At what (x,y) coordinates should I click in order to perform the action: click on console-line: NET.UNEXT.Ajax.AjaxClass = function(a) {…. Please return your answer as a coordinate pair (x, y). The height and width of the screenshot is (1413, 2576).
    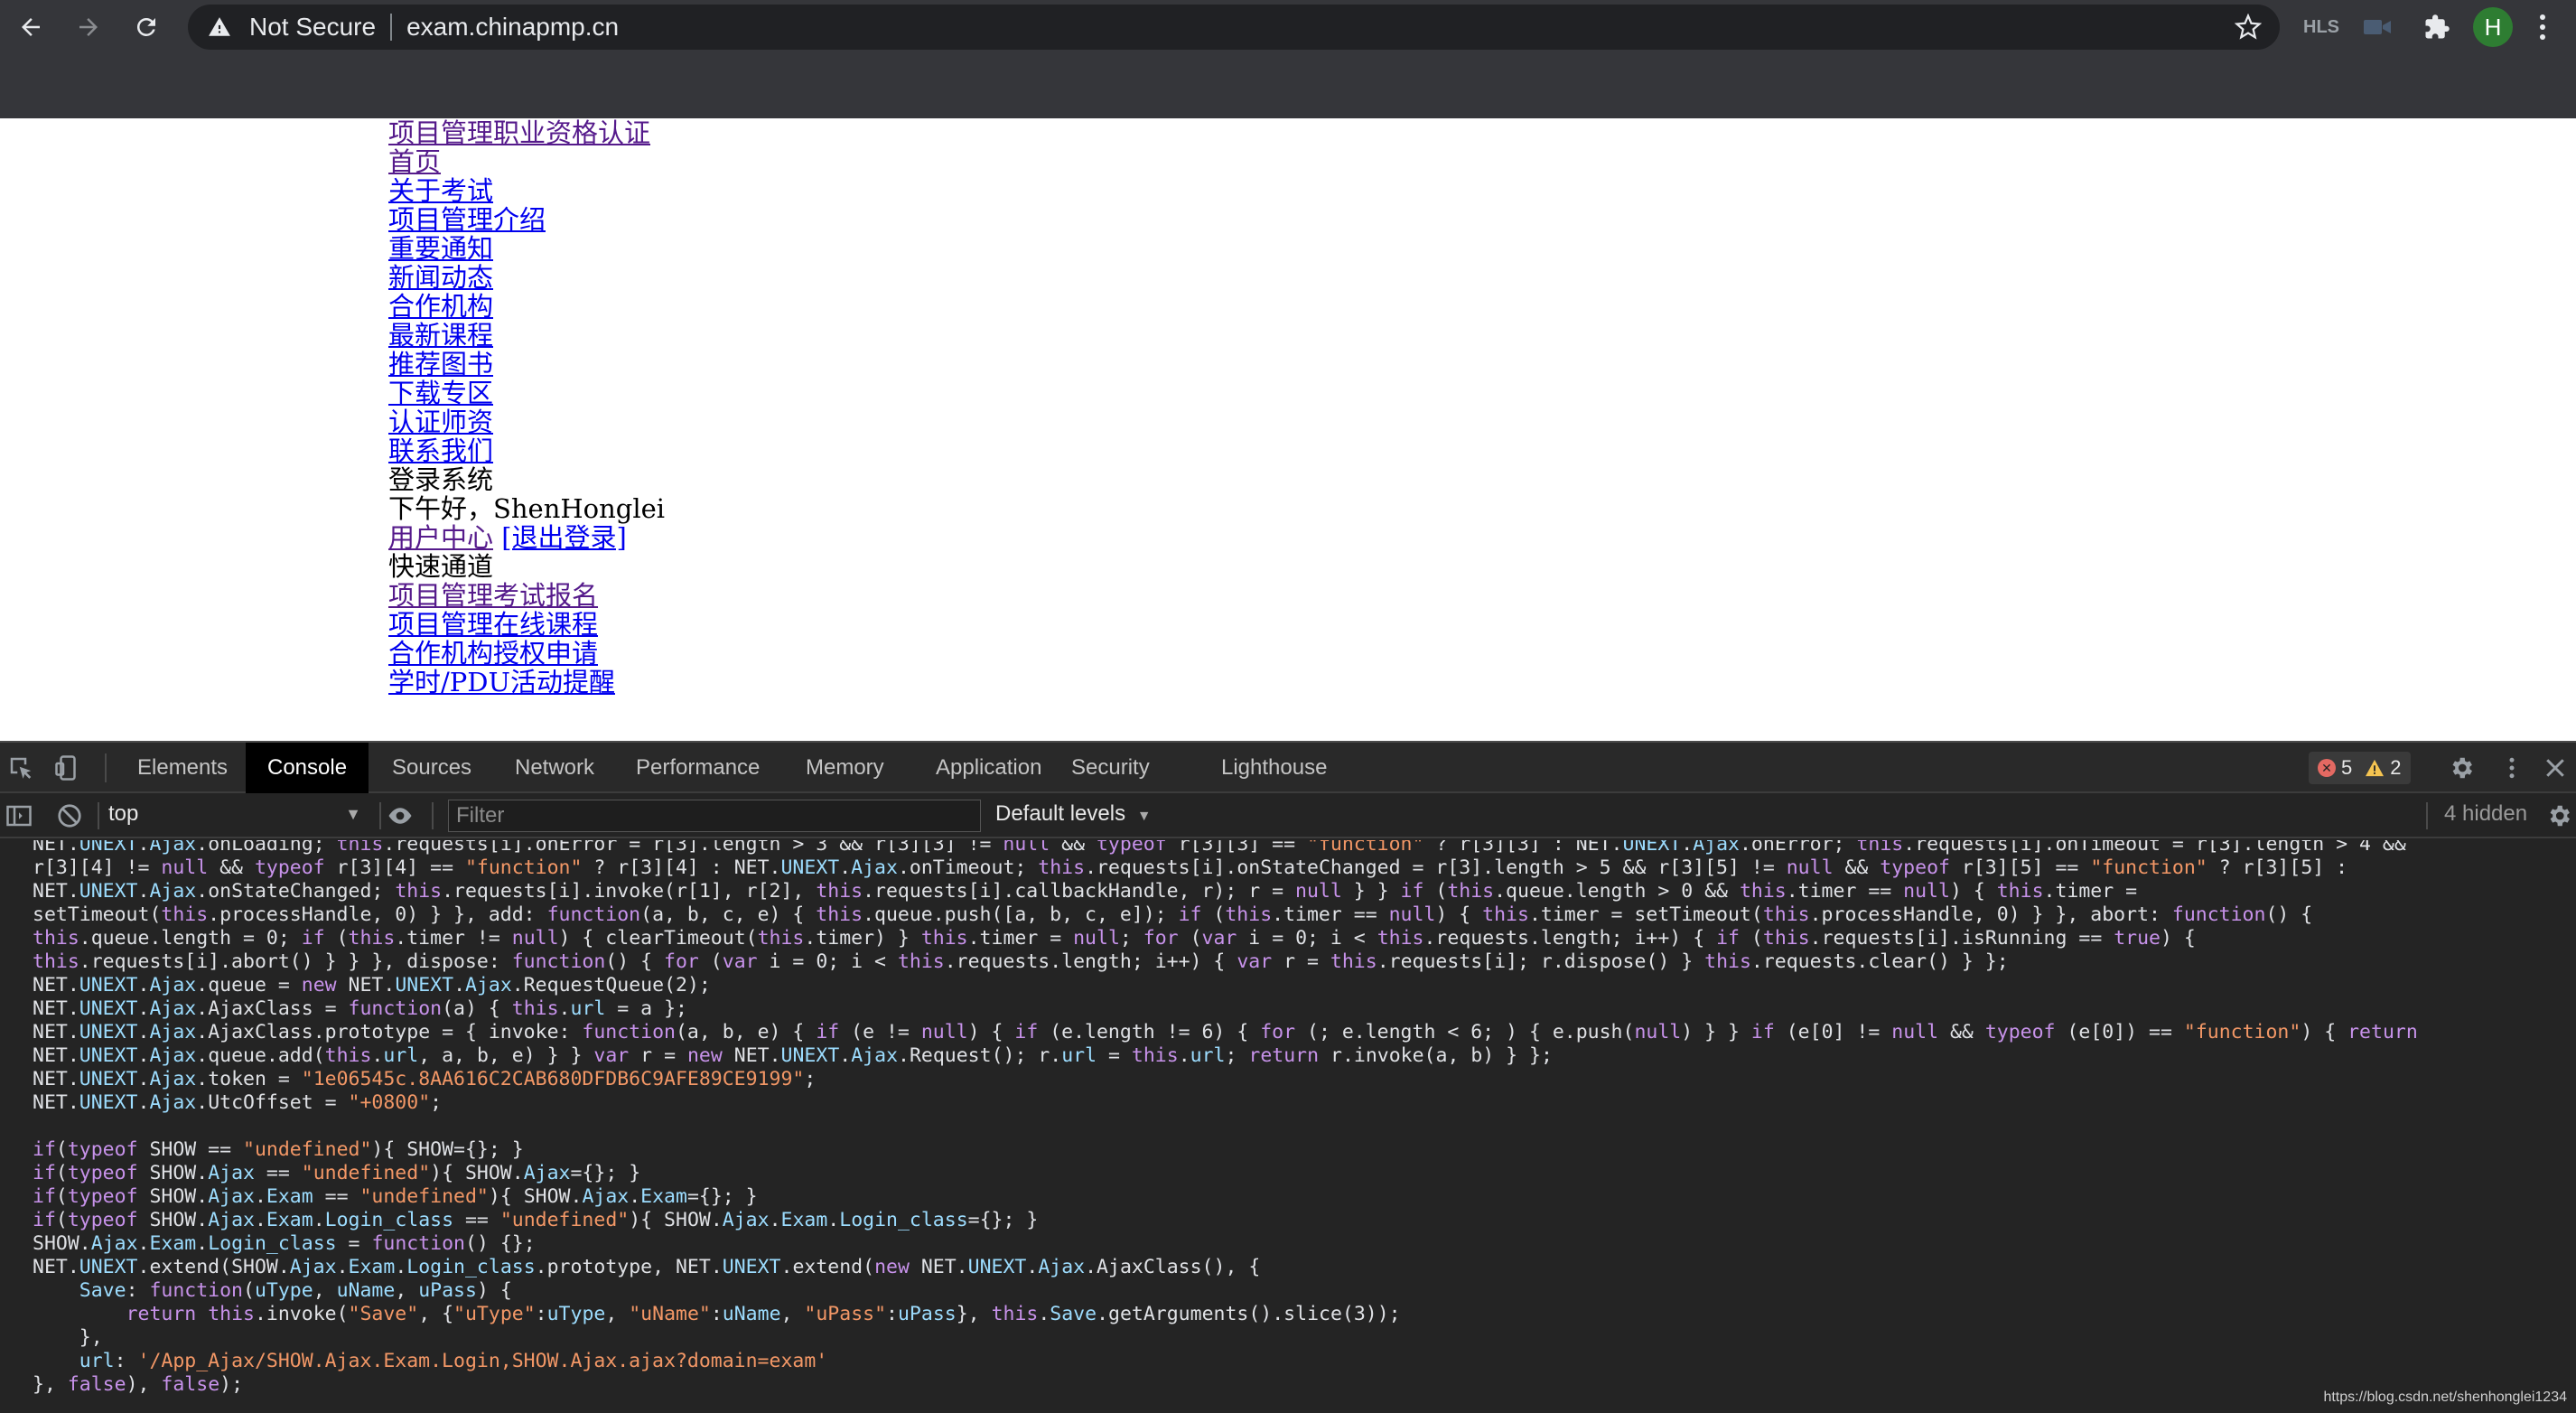
    Looking at the image, I should click on (360, 1008).